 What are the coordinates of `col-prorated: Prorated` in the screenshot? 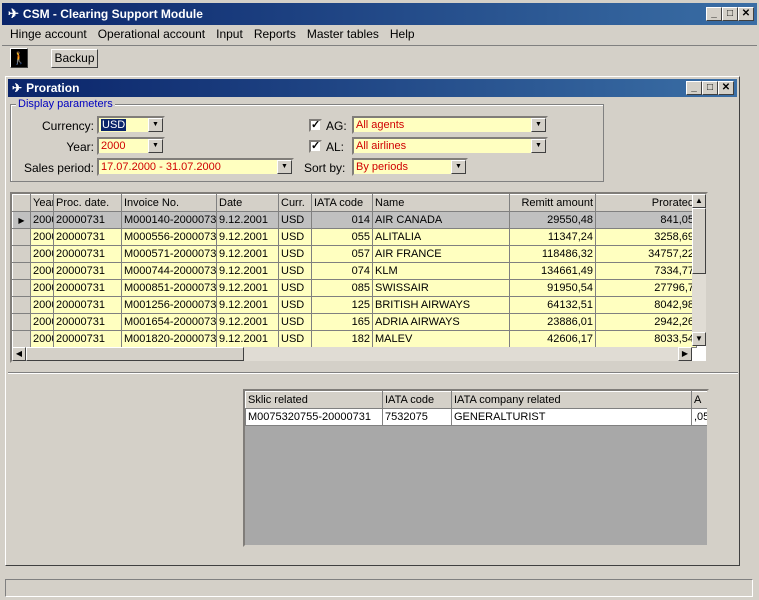 It's located at (646, 203).